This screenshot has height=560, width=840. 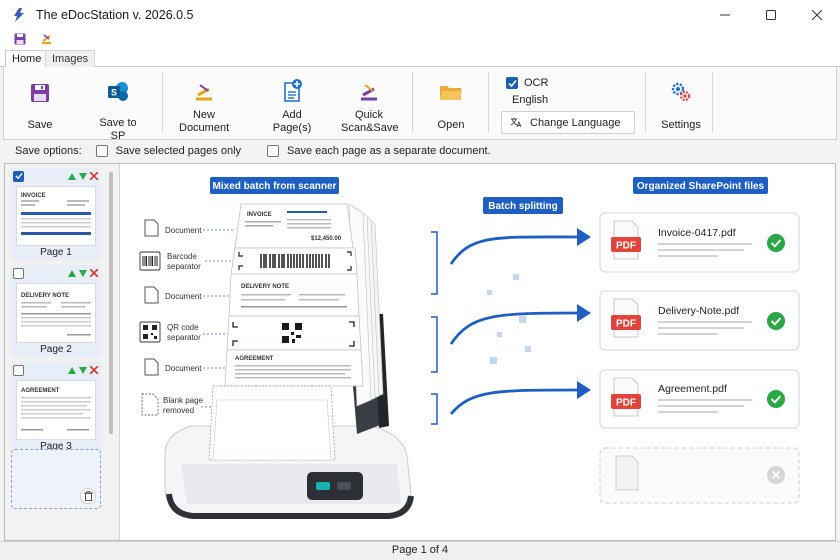 I want to click on tab-home: Home, so click(x=27, y=59).